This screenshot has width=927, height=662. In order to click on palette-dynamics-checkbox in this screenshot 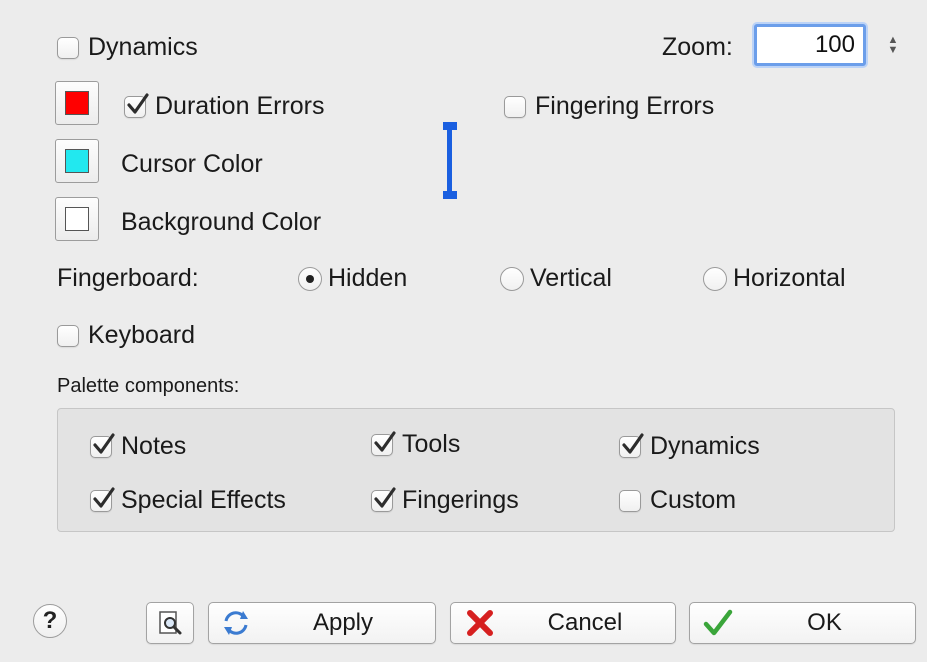, I will do `click(631, 445)`.